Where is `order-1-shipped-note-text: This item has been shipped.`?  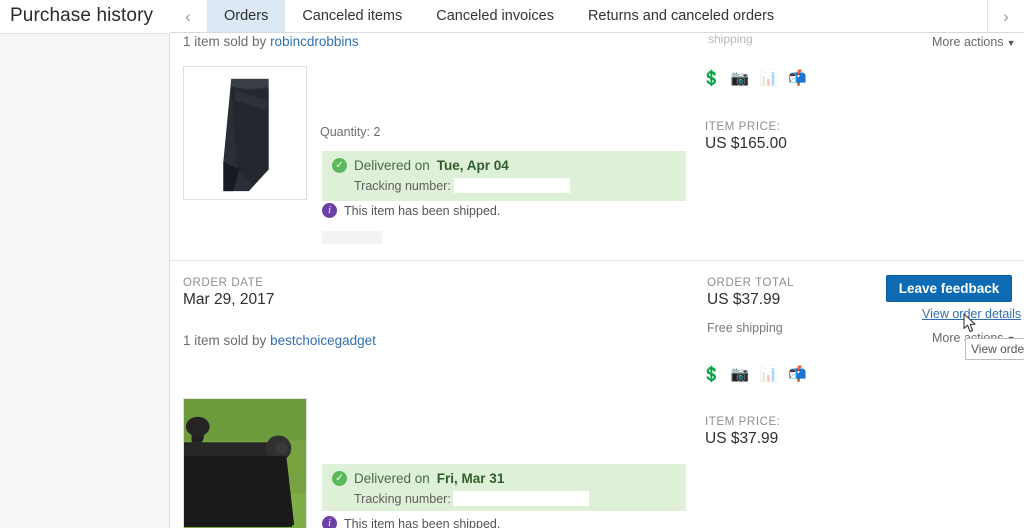
order-1-shipped-note-text: This item has been shipped. is located at coordinates (422, 210).